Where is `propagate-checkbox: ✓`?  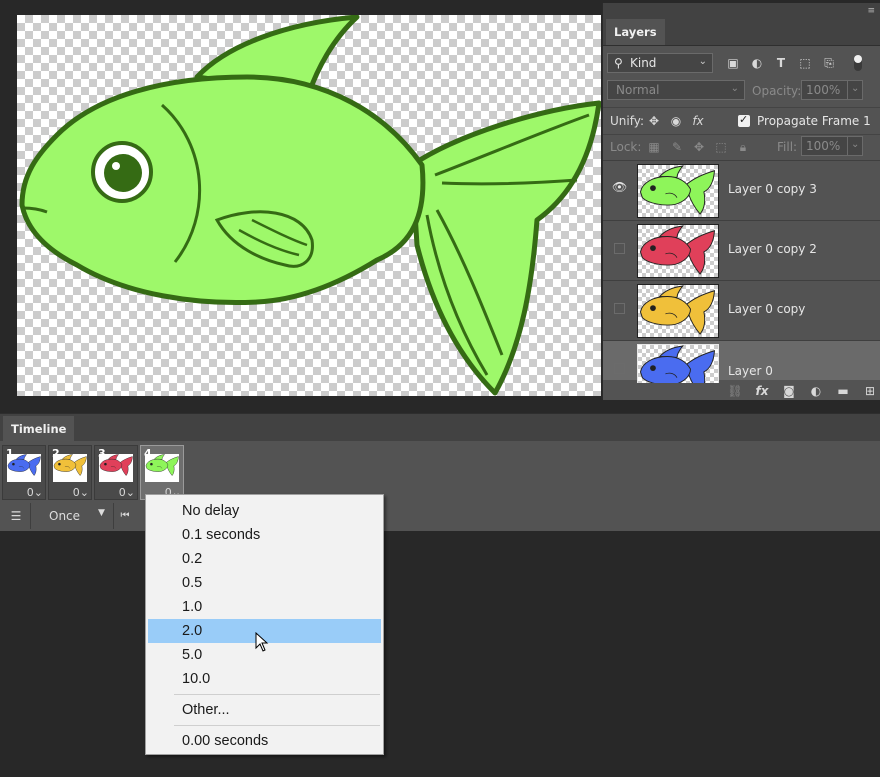
propagate-checkbox: ✓ is located at coordinates (744, 120).